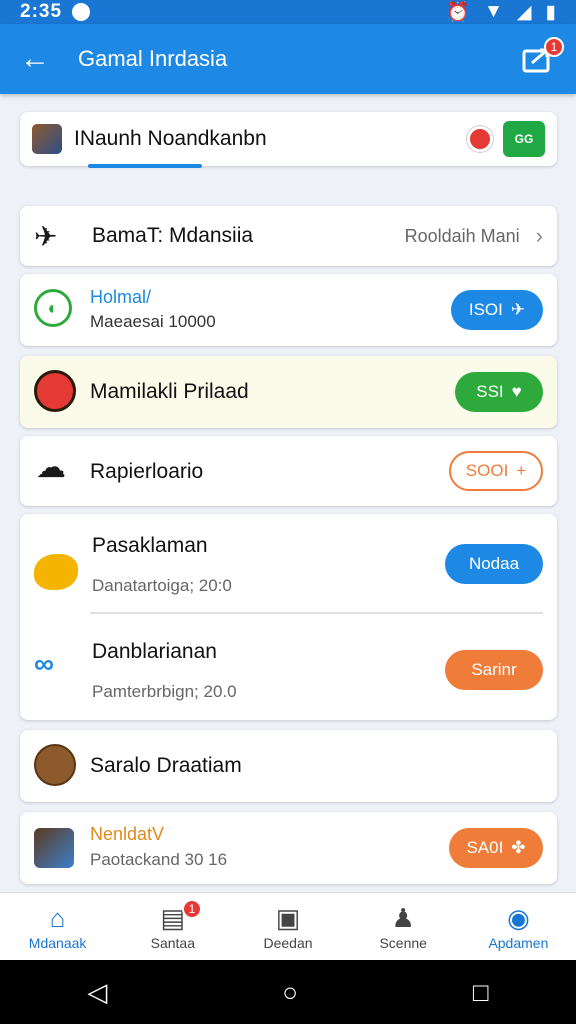 This screenshot has height=1024, width=576. I want to click on status-time: 2:35, so click(41, 11).